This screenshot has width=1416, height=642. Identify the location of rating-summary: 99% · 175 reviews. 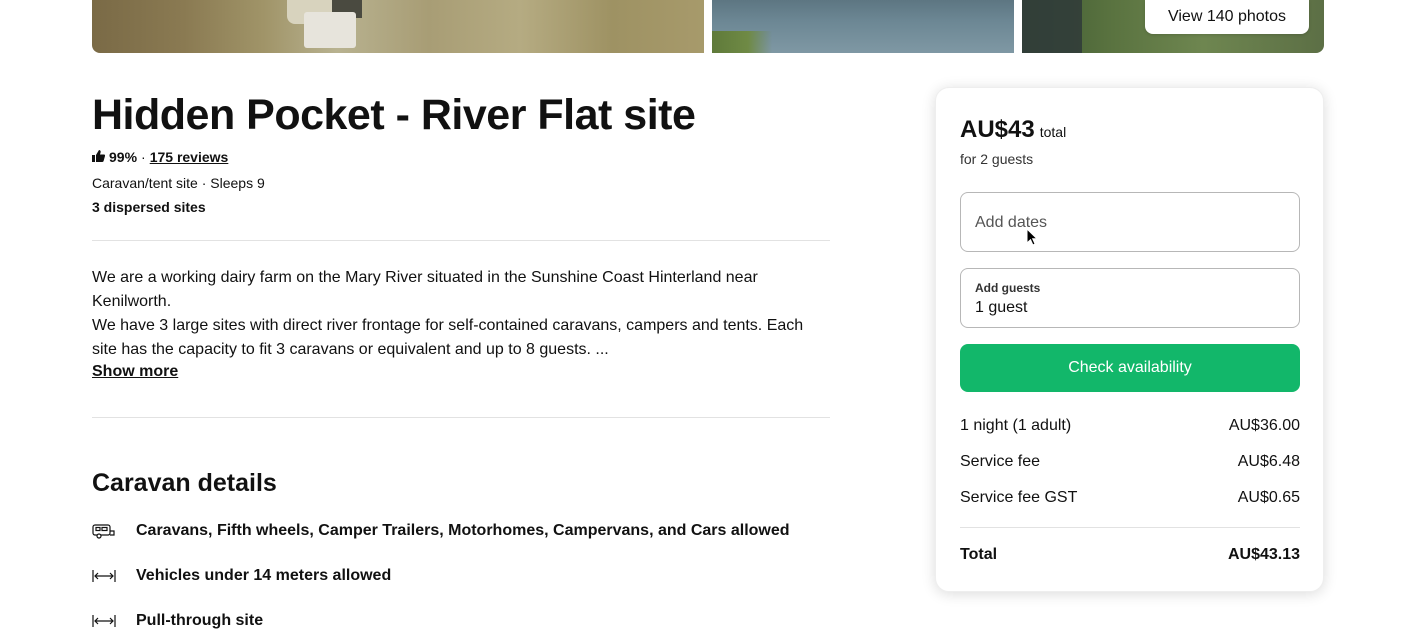
(160, 157).